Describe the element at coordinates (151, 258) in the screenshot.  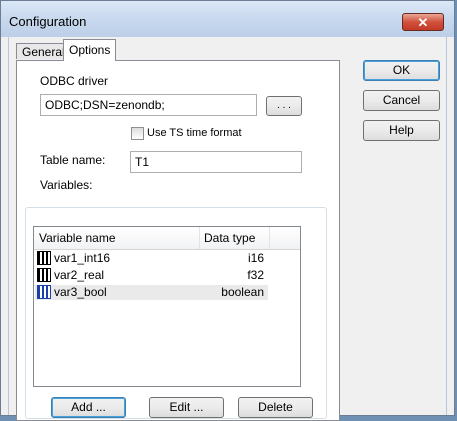
I see `table-row: var1_int16 i16` at that location.